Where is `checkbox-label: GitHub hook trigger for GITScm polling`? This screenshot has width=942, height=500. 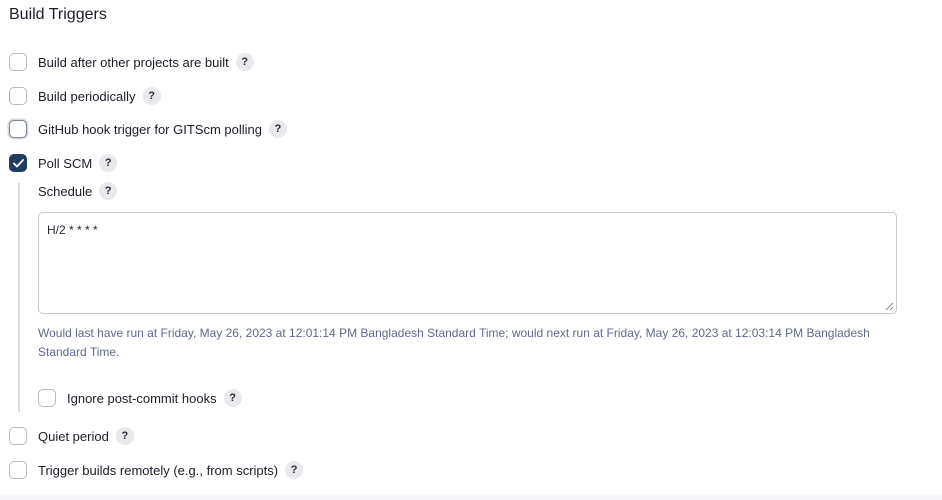 checkbox-label: GitHub hook trigger for GITScm polling is located at coordinates (150, 129).